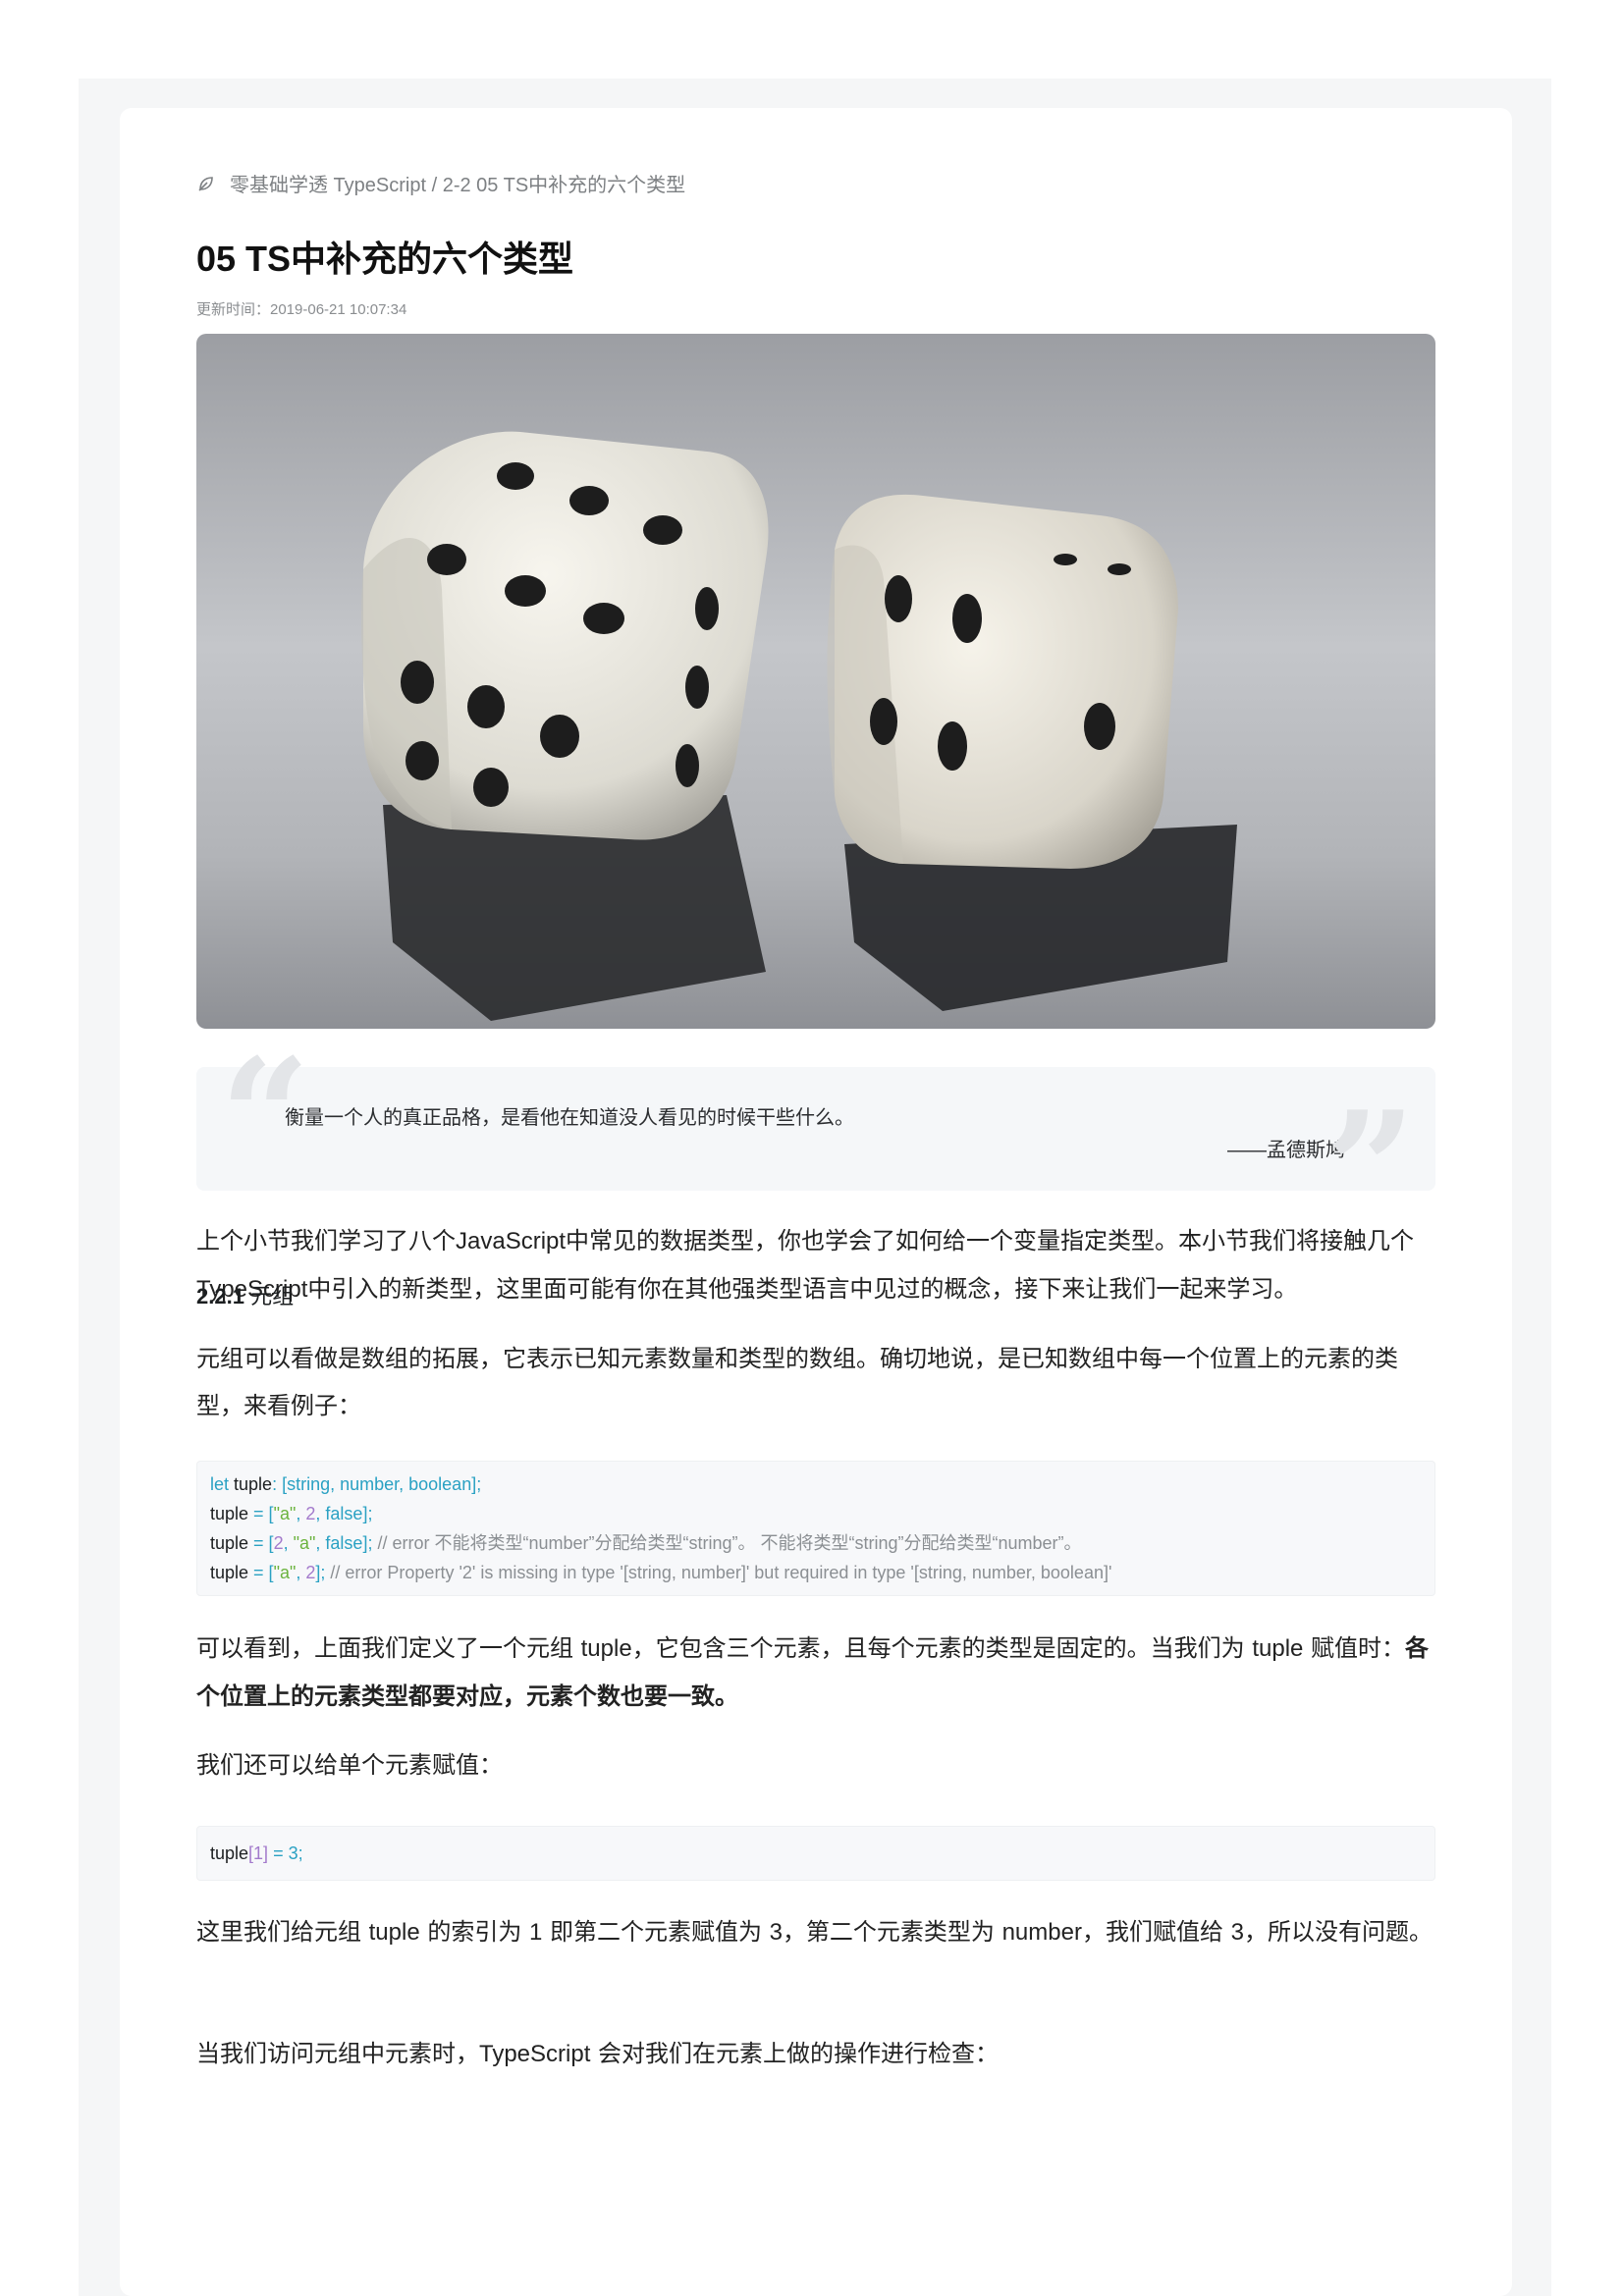  What do you see at coordinates (1354, 1648) in the screenshot?
I see `text: 赋值时：` at bounding box center [1354, 1648].